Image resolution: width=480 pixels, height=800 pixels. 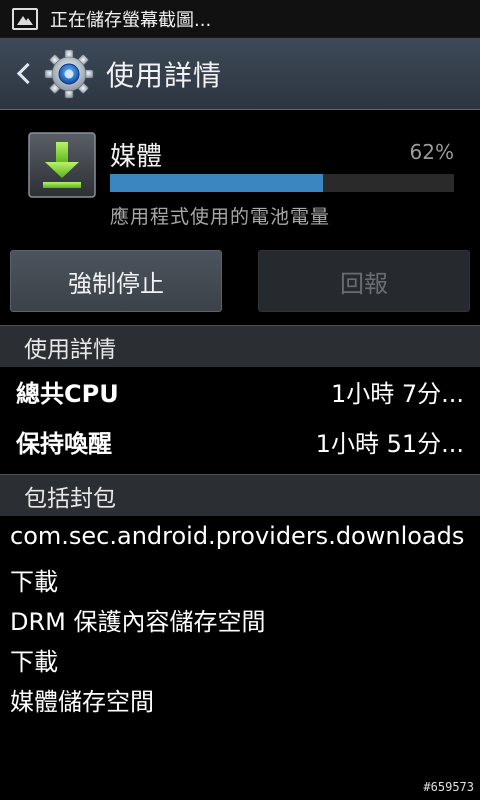 What do you see at coordinates (136, 157) in the screenshot?
I see `app-name: 媒體` at bounding box center [136, 157].